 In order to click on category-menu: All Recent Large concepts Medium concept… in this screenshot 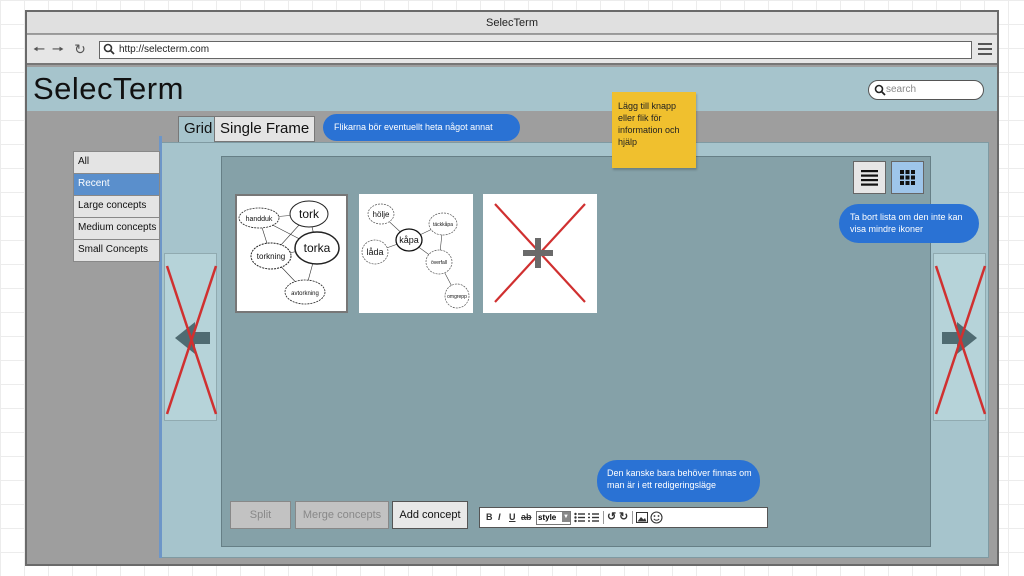, I will do `click(116, 206)`.